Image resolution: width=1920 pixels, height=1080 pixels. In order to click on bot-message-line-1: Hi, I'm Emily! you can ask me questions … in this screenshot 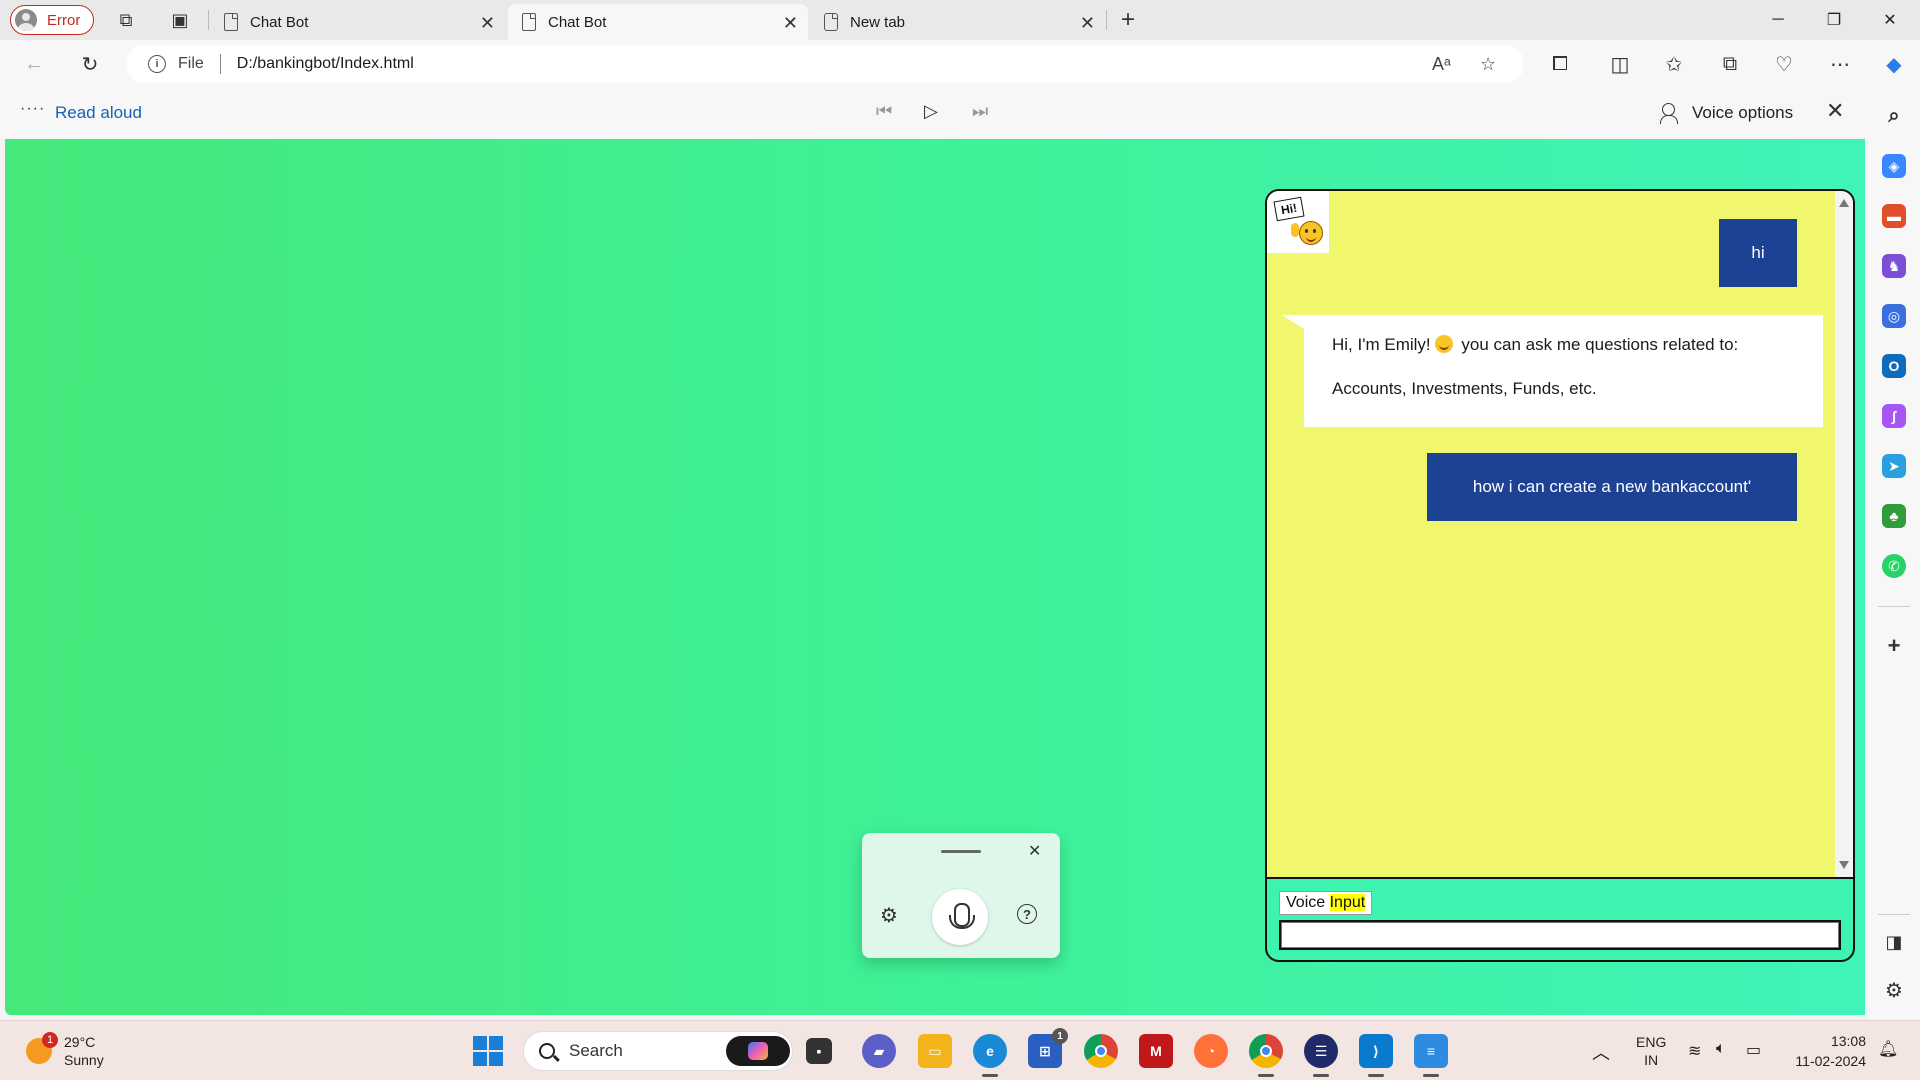, I will do `click(1563, 345)`.